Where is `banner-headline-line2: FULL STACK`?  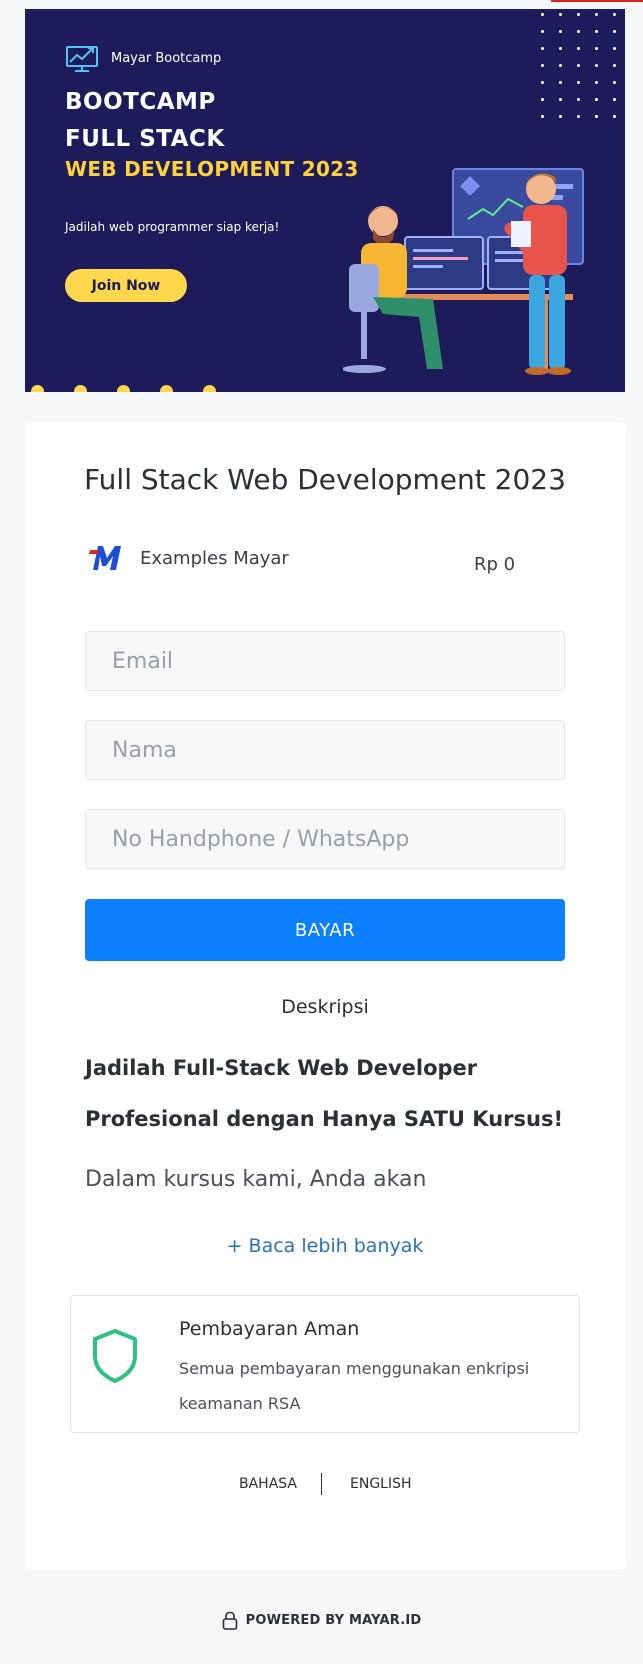
banner-headline-line2: FULL STACK is located at coordinates (145, 139).